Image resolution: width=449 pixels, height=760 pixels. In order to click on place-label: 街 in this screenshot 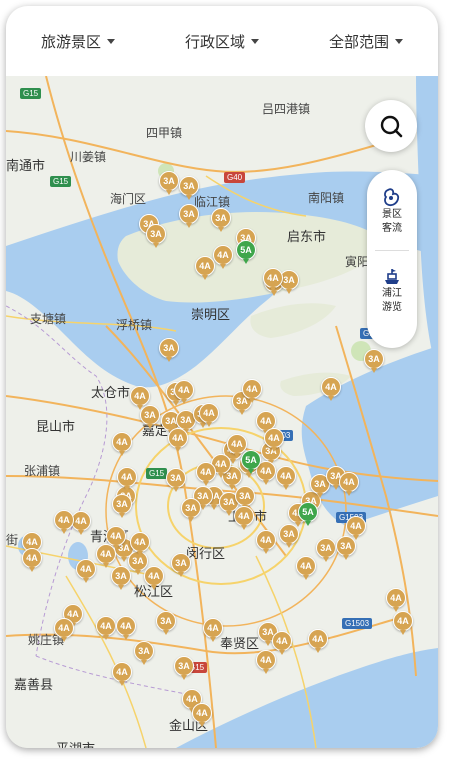, I will do `click(12, 540)`.